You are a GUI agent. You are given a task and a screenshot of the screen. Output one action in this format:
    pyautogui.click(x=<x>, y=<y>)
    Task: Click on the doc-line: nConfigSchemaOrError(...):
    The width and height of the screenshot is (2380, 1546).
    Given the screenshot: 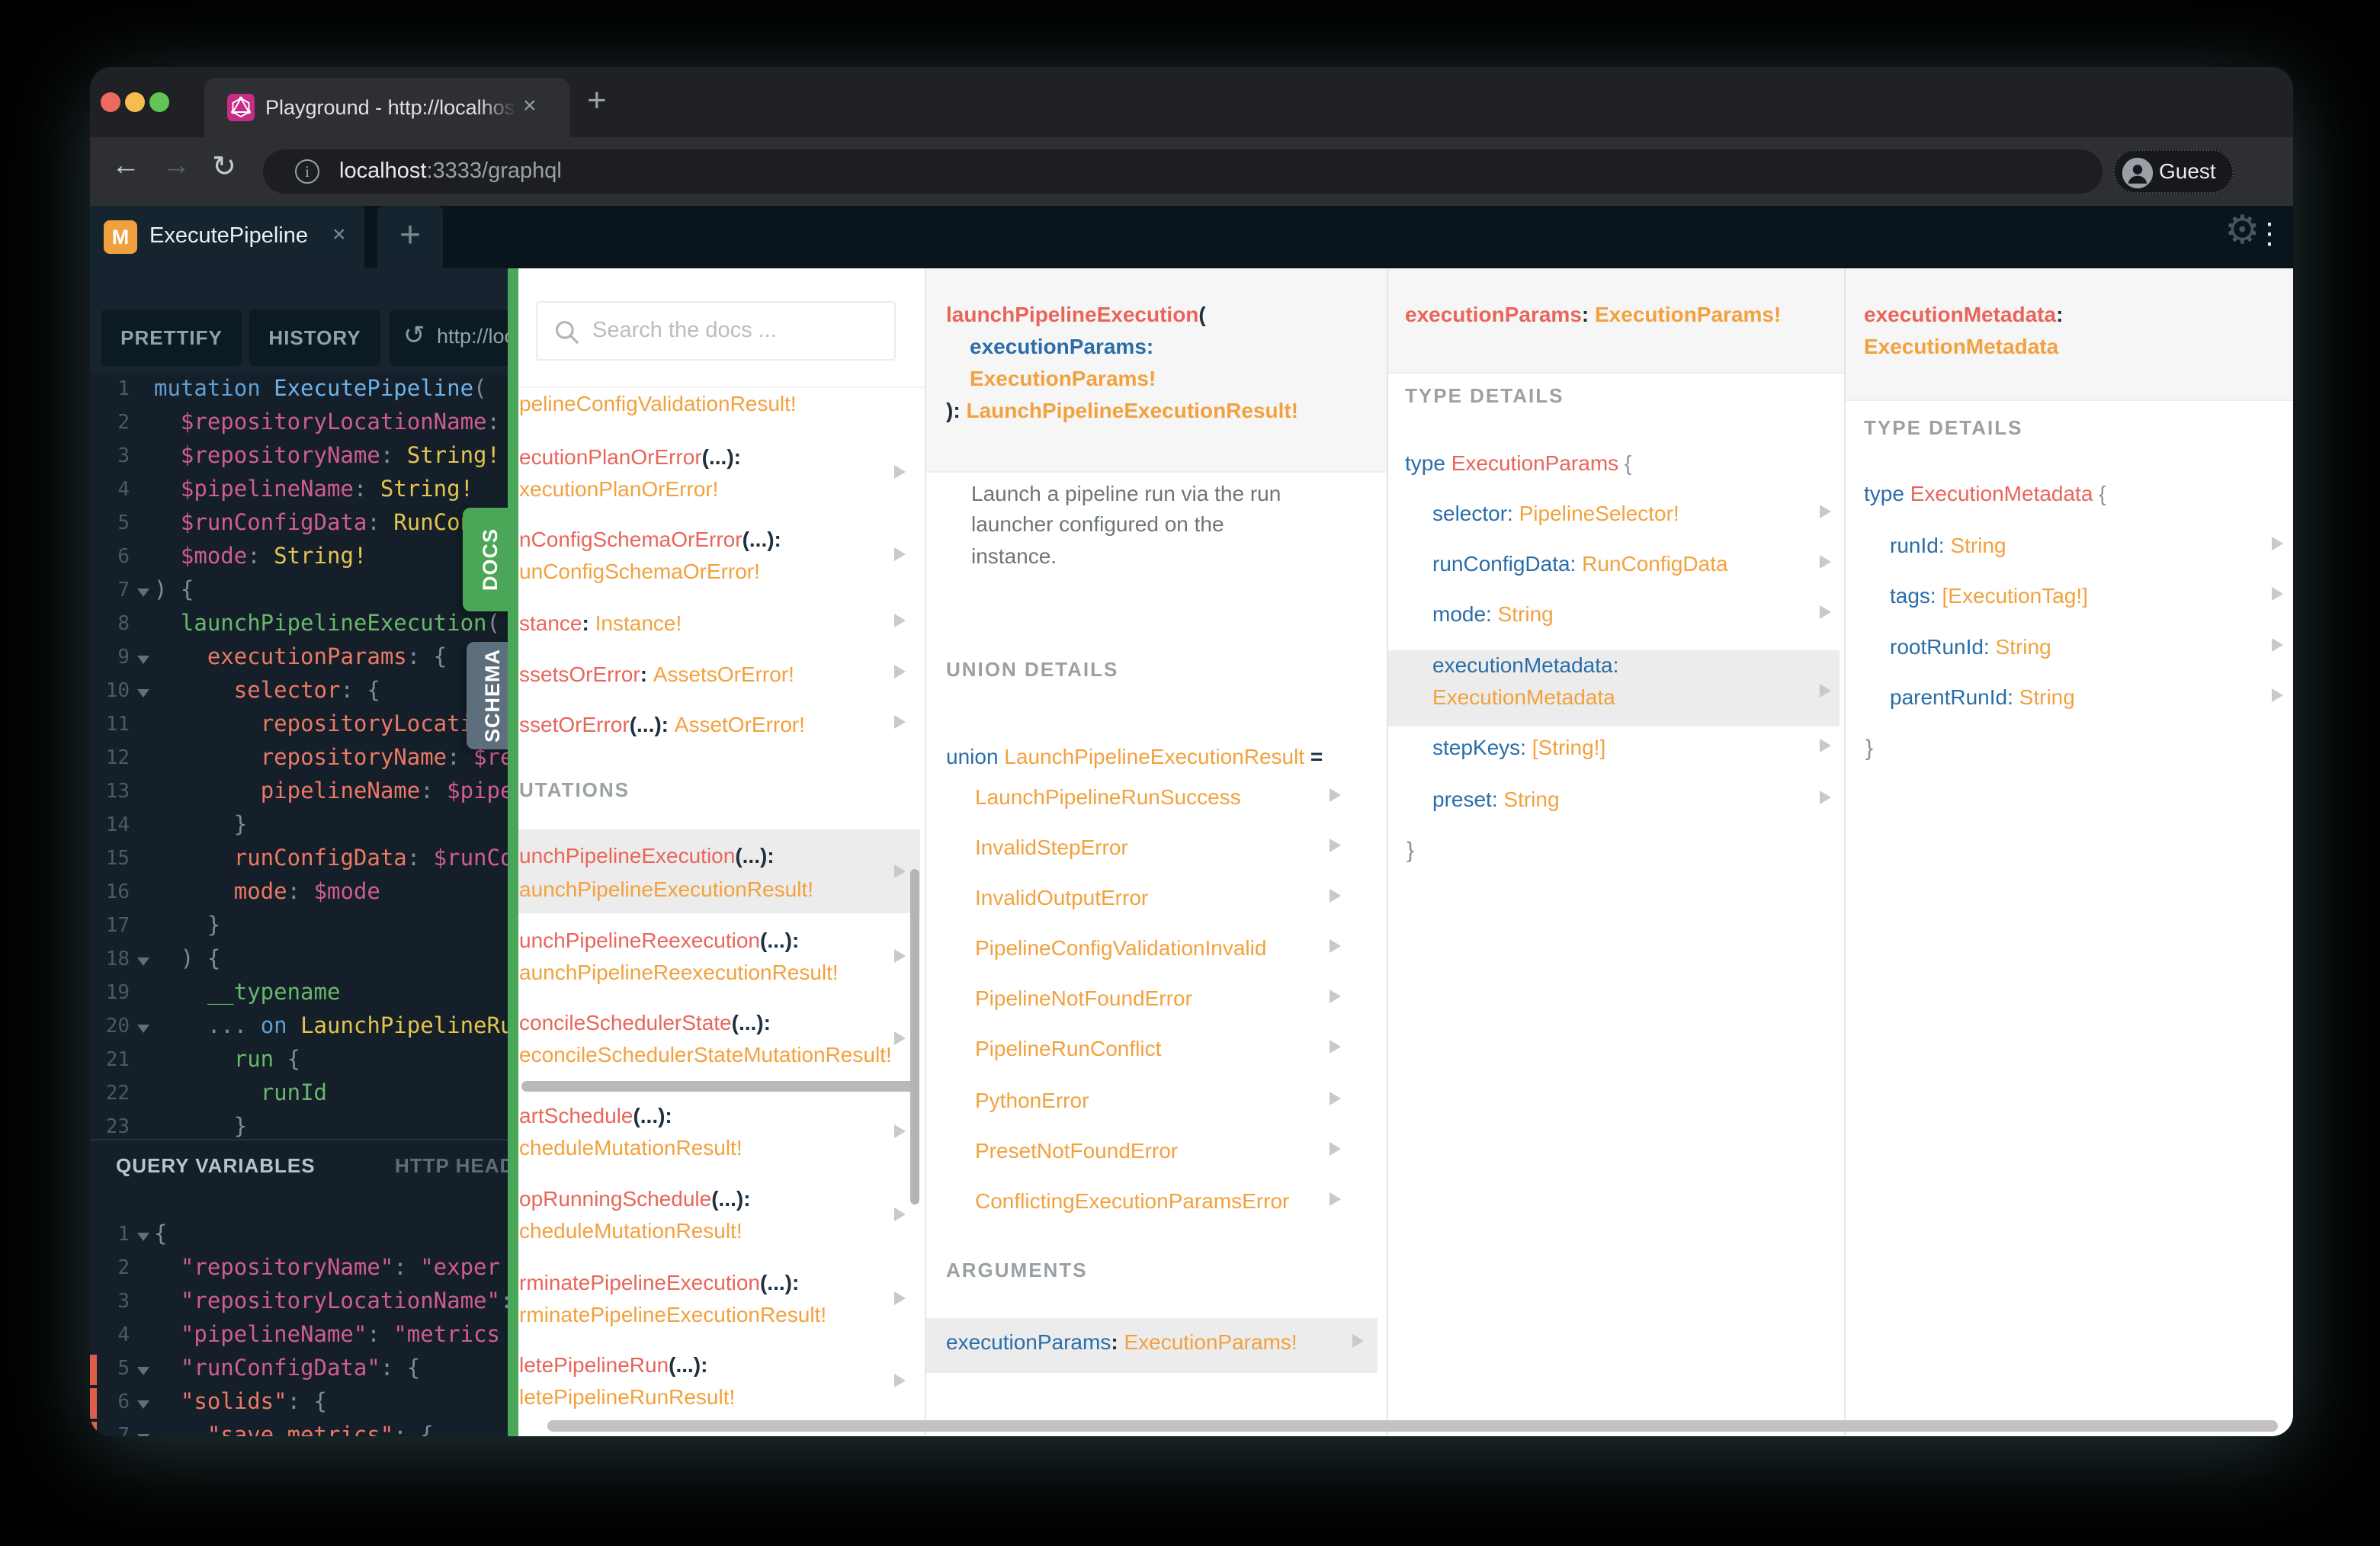 What is the action you would take?
    pyautogui.click(x=650, y=540)
    